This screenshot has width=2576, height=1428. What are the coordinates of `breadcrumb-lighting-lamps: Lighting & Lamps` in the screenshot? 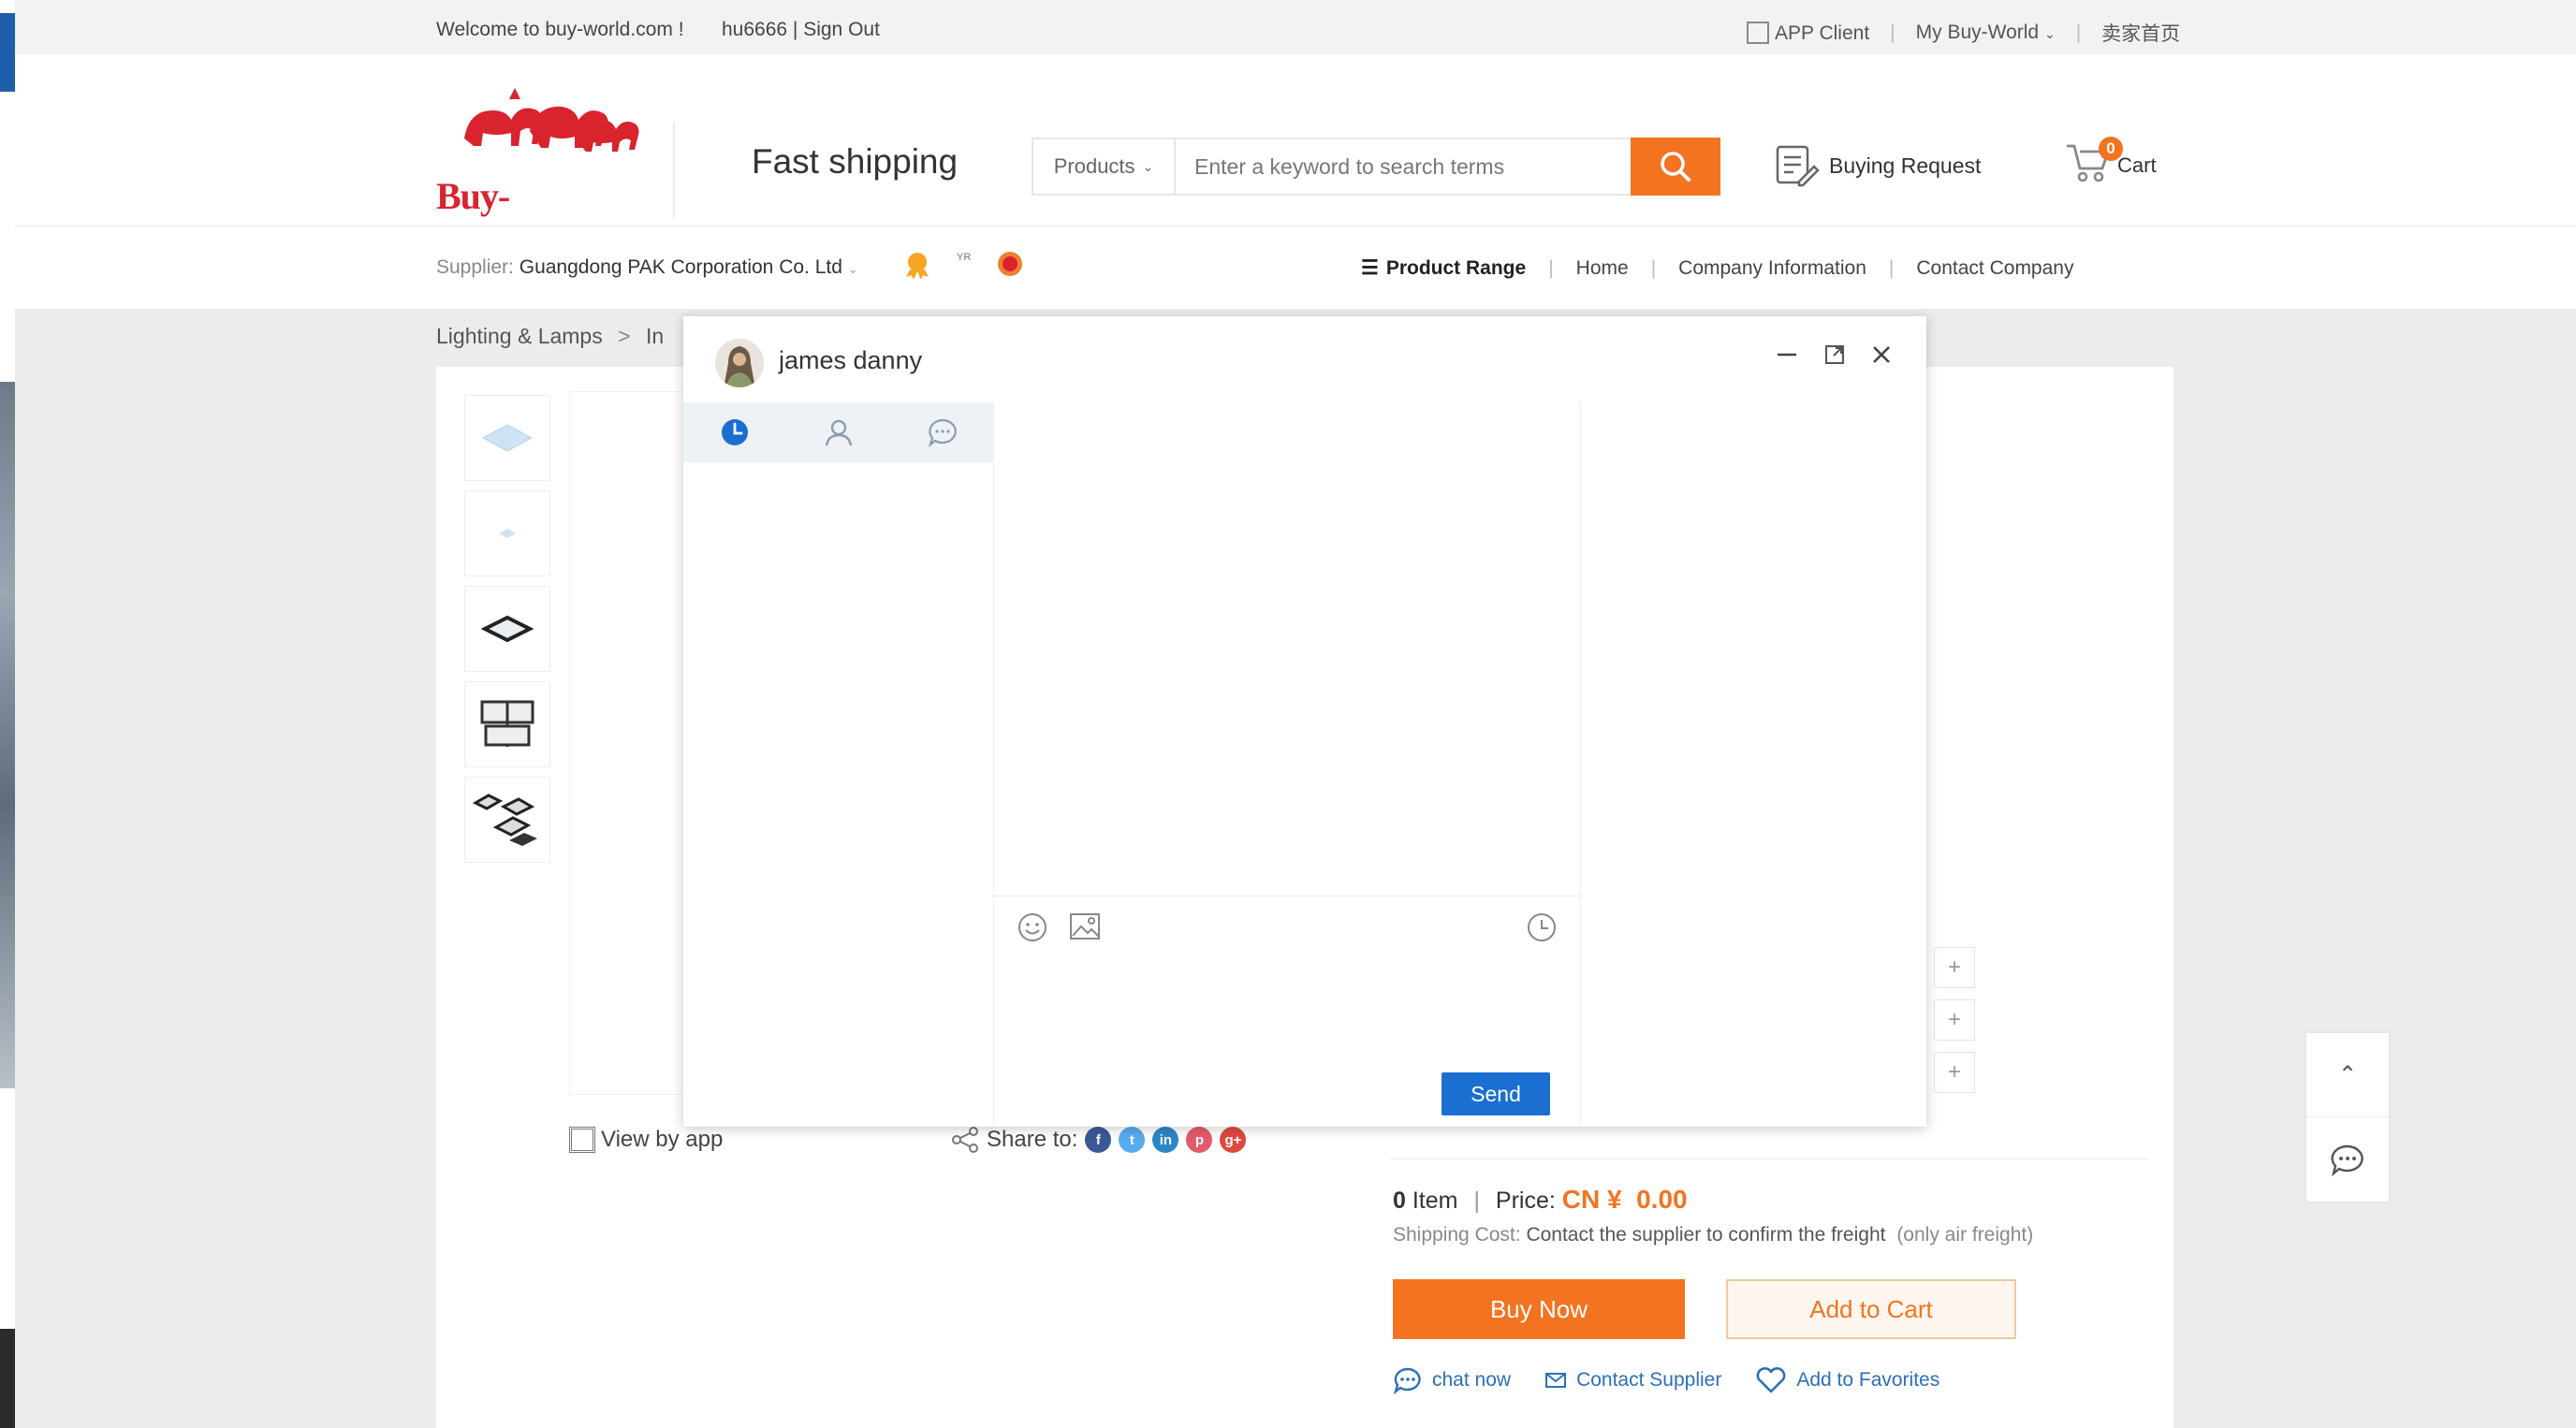 It's located at (519, 336).